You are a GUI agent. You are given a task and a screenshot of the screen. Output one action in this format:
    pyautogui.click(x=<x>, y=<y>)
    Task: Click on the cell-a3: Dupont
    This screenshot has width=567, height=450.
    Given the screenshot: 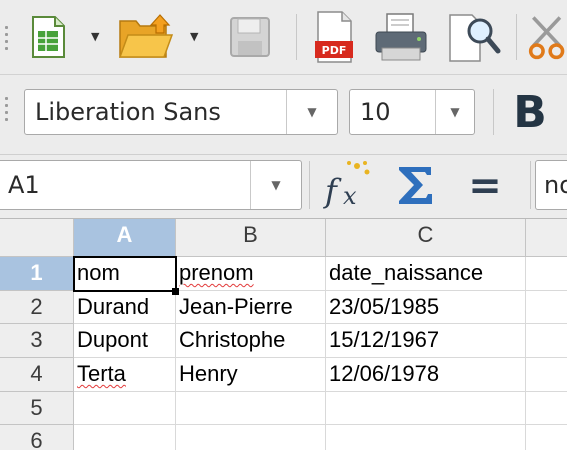 What is the action you would take?
    pyautogui.click(x=125, y=341)
    